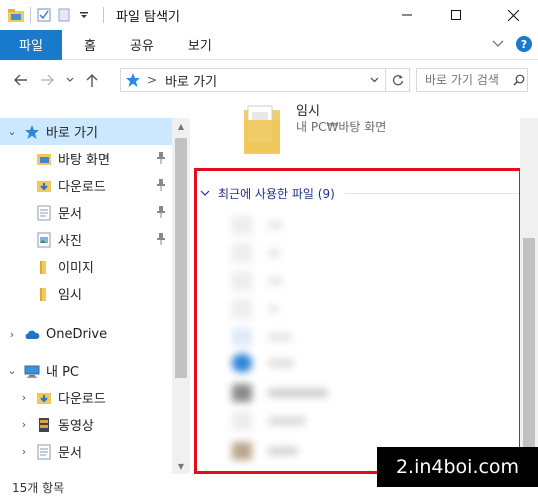 The image size is (538, 500). I want to click on address-dropdown-icon, so click(374, 80).